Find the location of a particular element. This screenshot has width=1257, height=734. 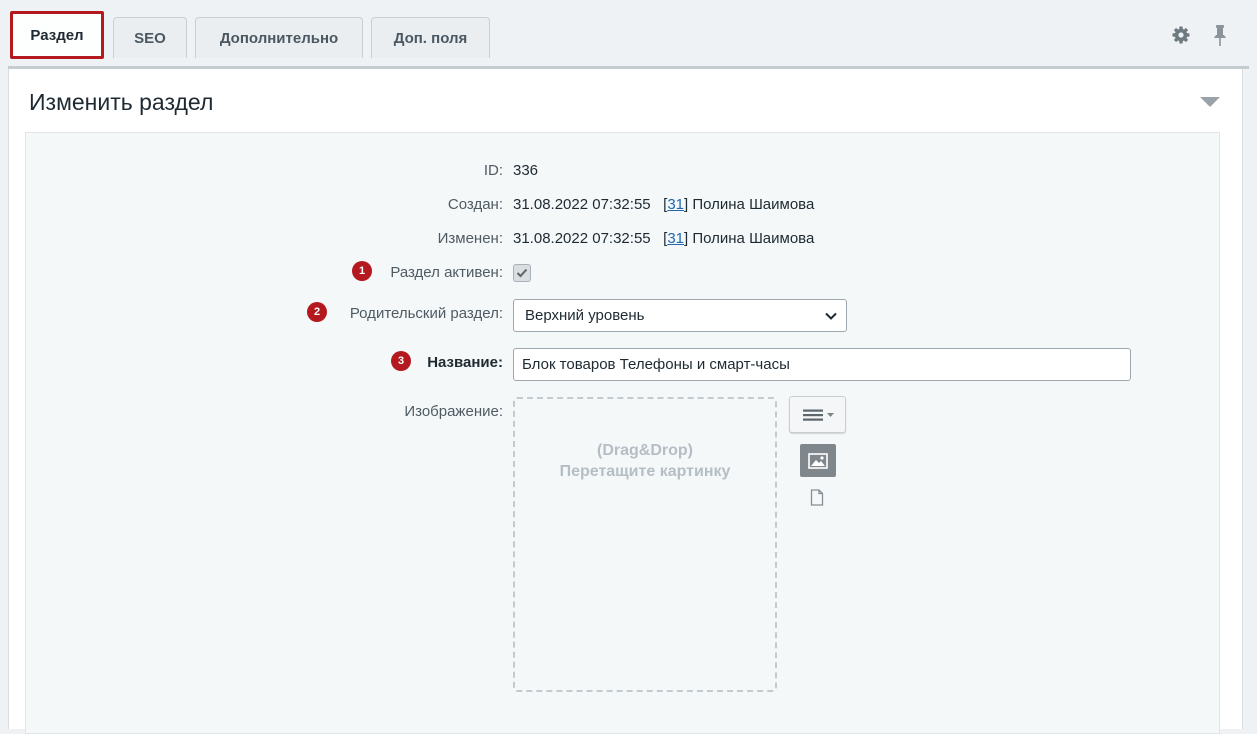

pin-icon is located at coordinates (1220, 38).